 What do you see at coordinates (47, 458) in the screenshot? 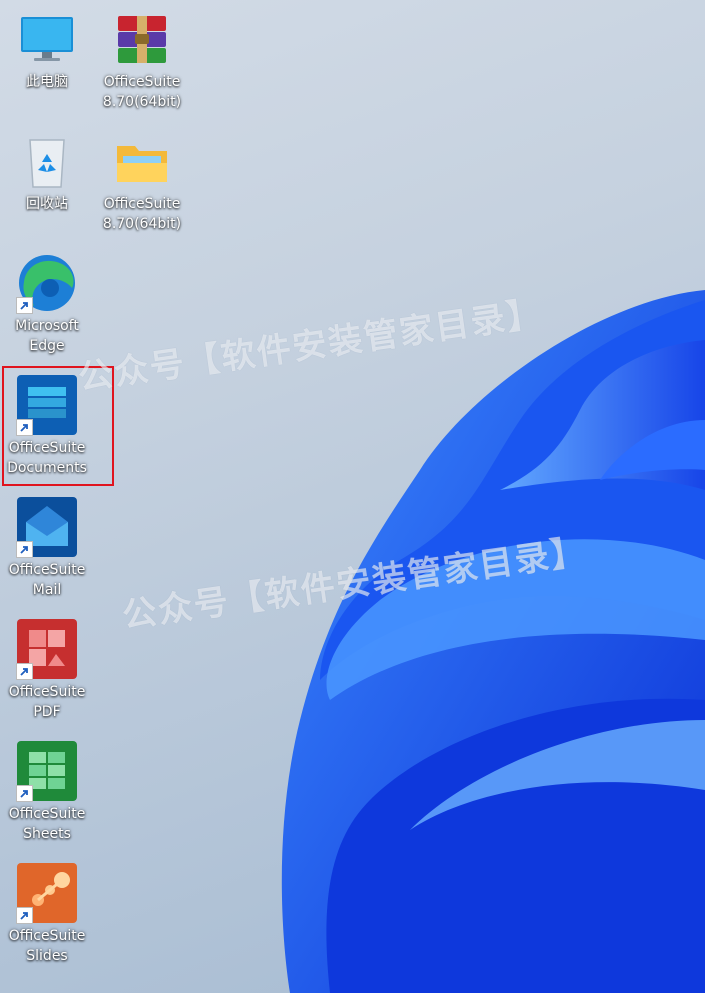
I see `desktop-icon-label: OfficeSuite Documents` at bounding box center [47, 458].